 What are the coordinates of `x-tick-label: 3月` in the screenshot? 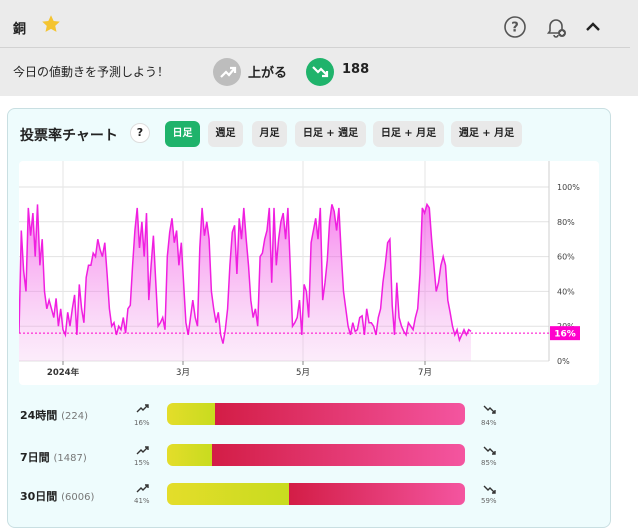 It's located at (183, 373).